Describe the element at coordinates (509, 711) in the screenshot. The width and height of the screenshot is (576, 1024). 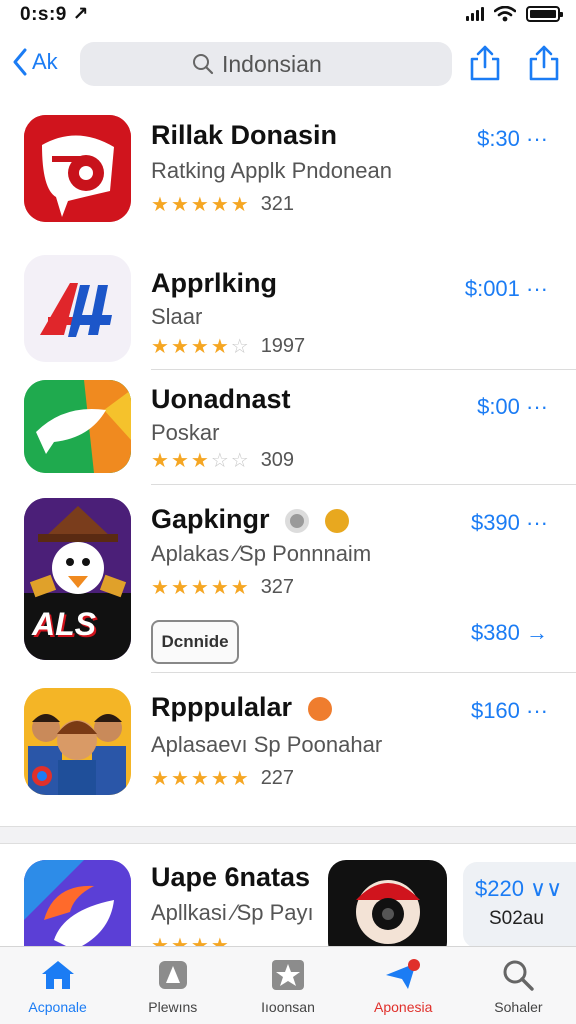
I see `price-button: $160 ···` at that location.